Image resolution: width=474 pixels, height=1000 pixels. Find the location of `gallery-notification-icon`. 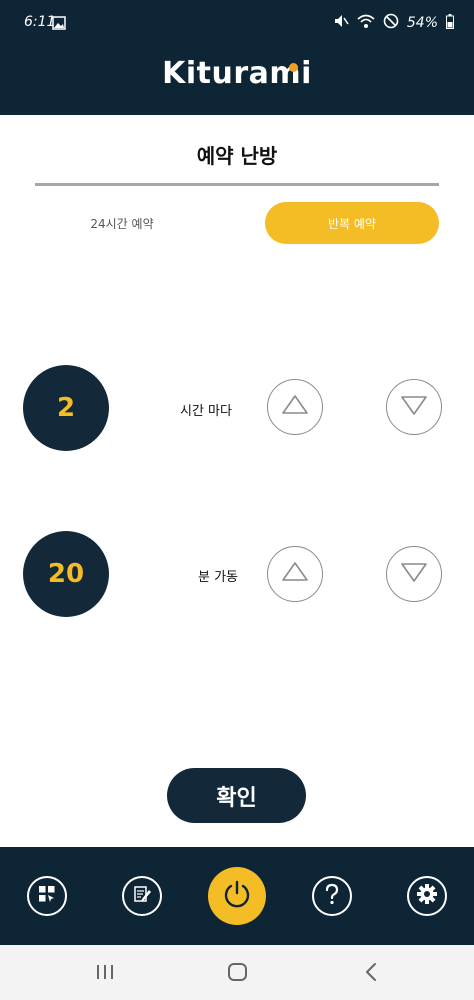

gallery-notification-icon is located at coordinates (59, 24).